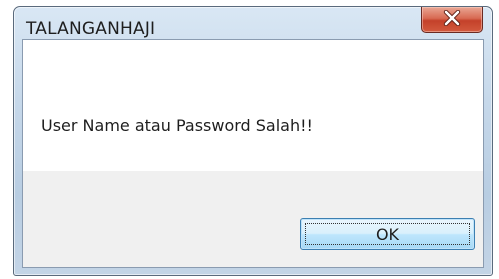 The width and height of the screenshot is (499, 279). I want to click on ok-button-label: OK, so click(387, 234).